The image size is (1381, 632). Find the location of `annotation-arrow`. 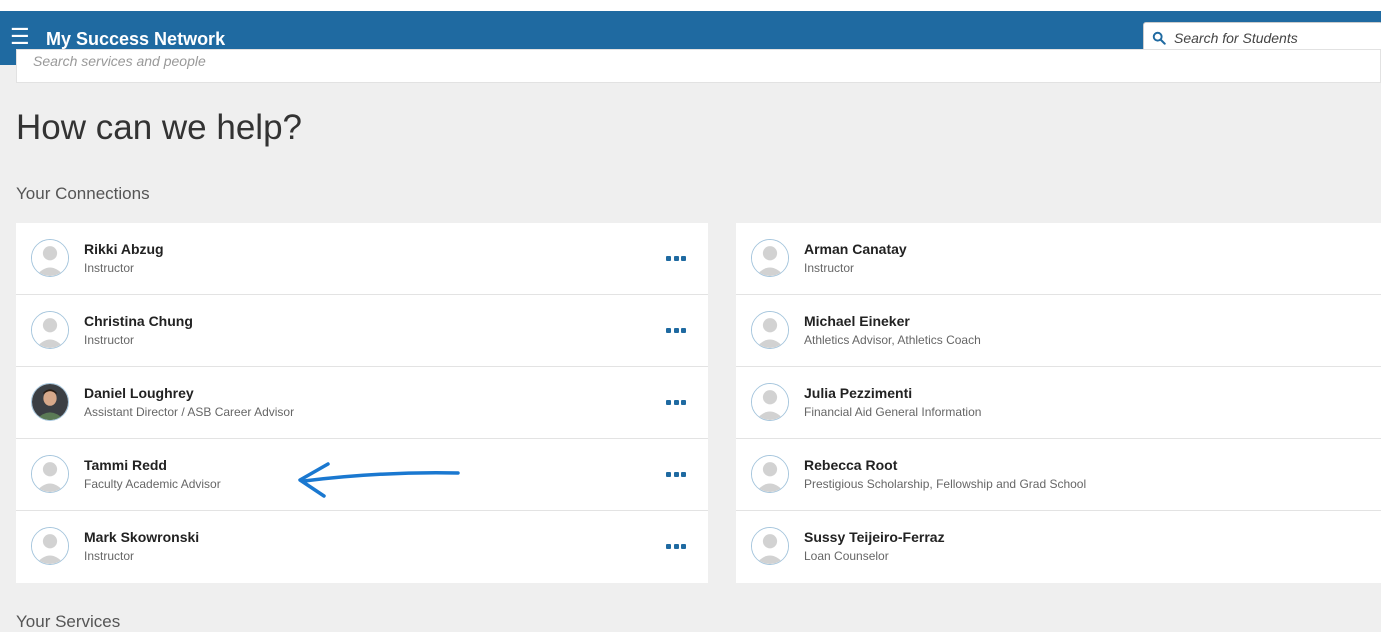

annotation-arrow is located at coordinates (379, 480).